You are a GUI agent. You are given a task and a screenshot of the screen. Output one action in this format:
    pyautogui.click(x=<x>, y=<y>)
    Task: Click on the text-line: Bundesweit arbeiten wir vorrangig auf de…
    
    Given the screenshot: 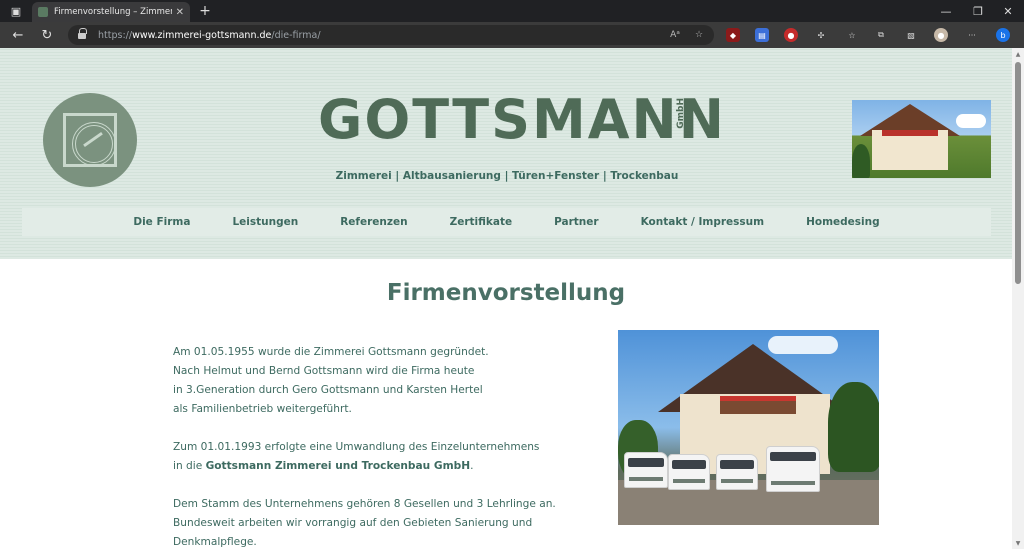 What is the action you would take?
    pyautogui.click(x=353, y=523)
    